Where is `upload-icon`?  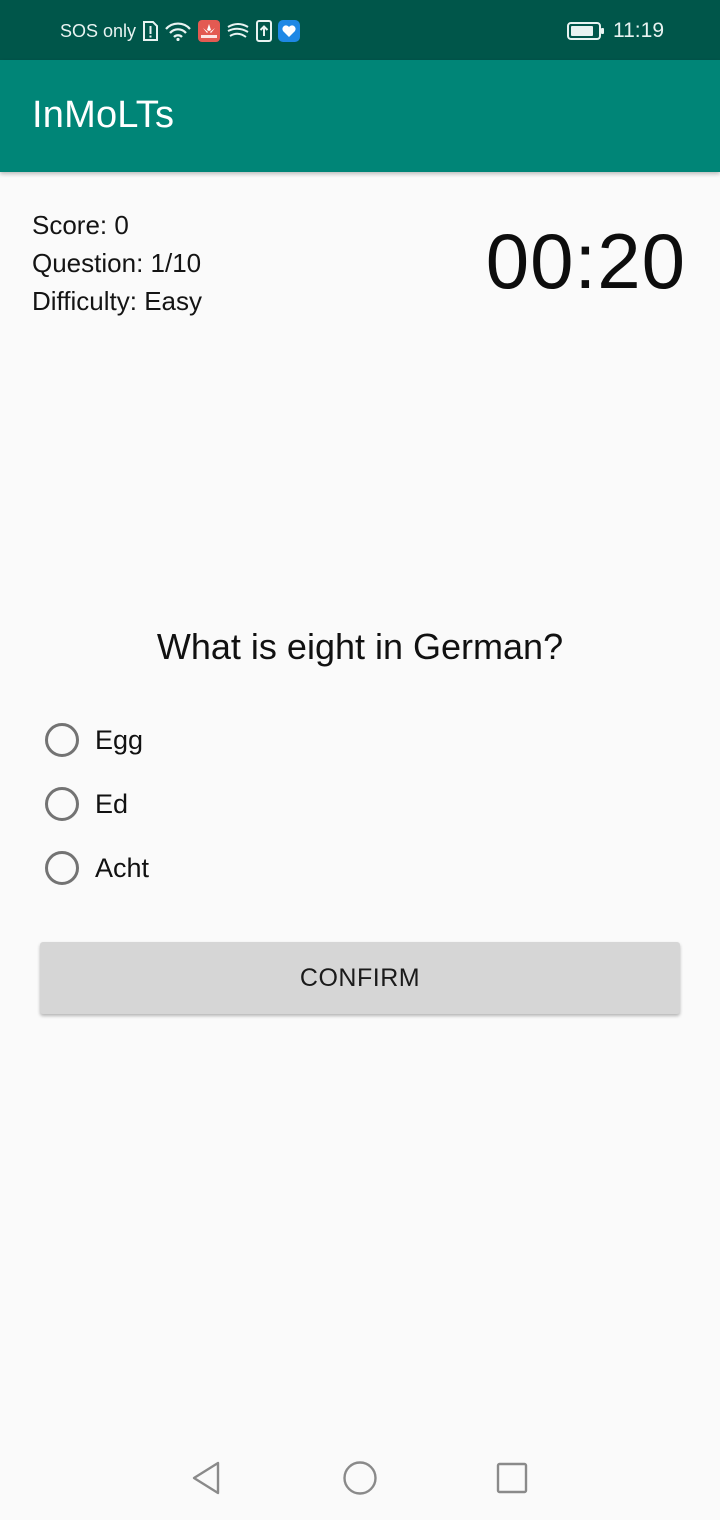
upload-icon is located at coordinates (264, 31).